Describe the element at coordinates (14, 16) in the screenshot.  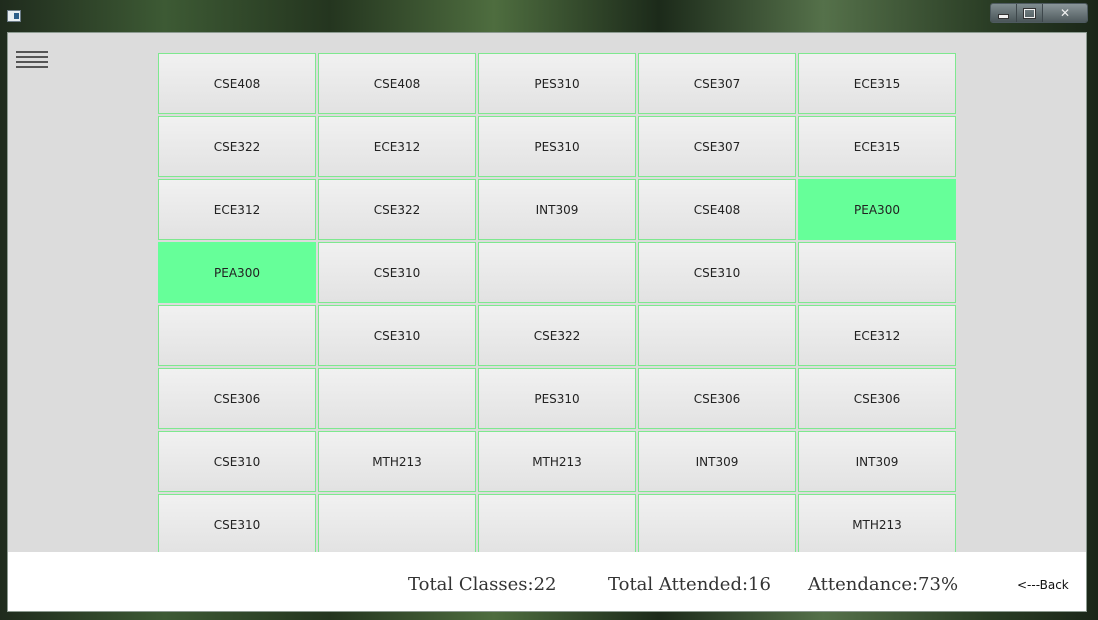
I see `app-icon` at that location.